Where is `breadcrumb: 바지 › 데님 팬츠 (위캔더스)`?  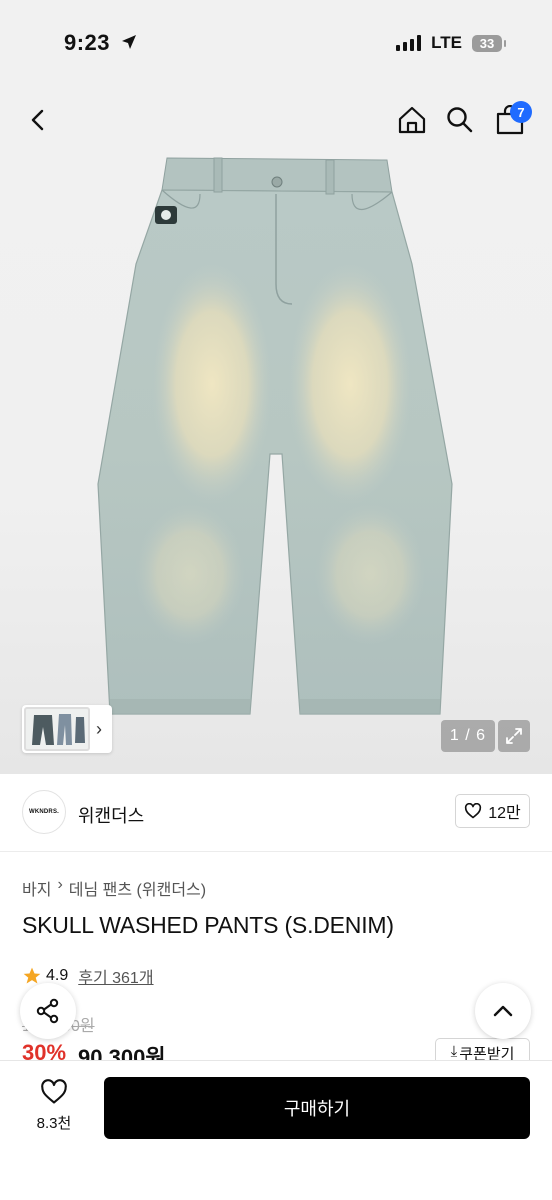
breadcrumb: 바지 › 데님 팬츠 (위캔더스) is located at coordinates (114, 888).